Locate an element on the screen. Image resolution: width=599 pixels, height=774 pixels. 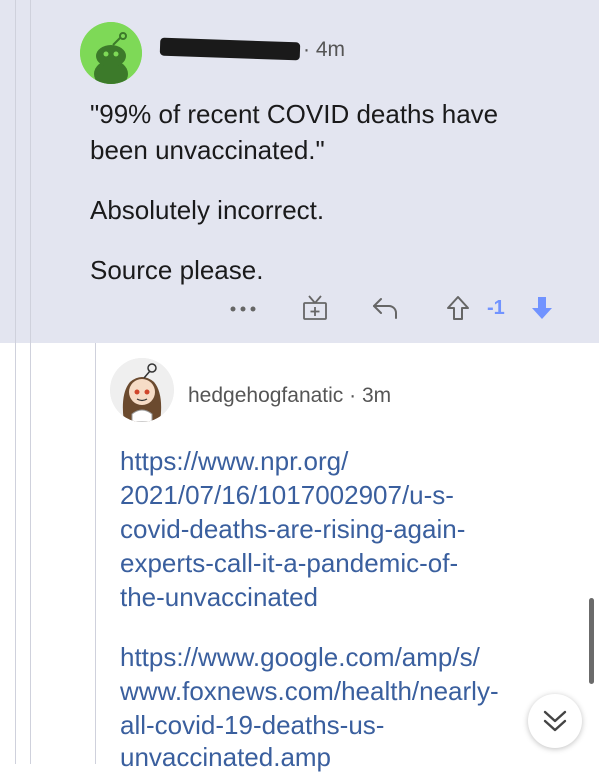
comment-actions is located at coordinates (299, 309).